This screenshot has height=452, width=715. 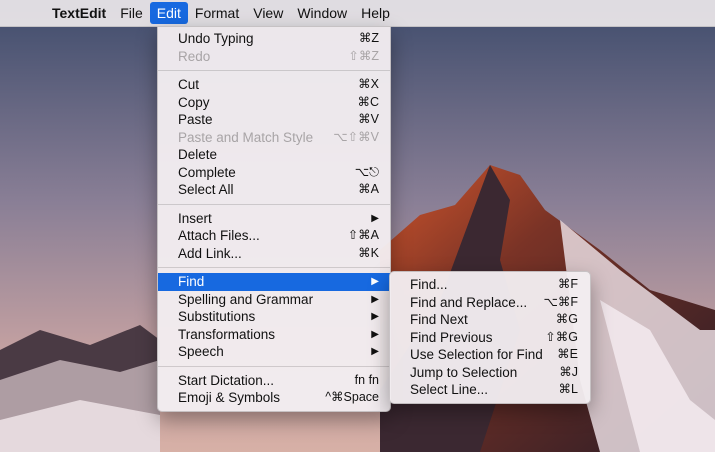 What do you see at coordinates (207, 172) in the screenshot?
I see `menu-item-label: Complete` at bounding box center [207, 172].